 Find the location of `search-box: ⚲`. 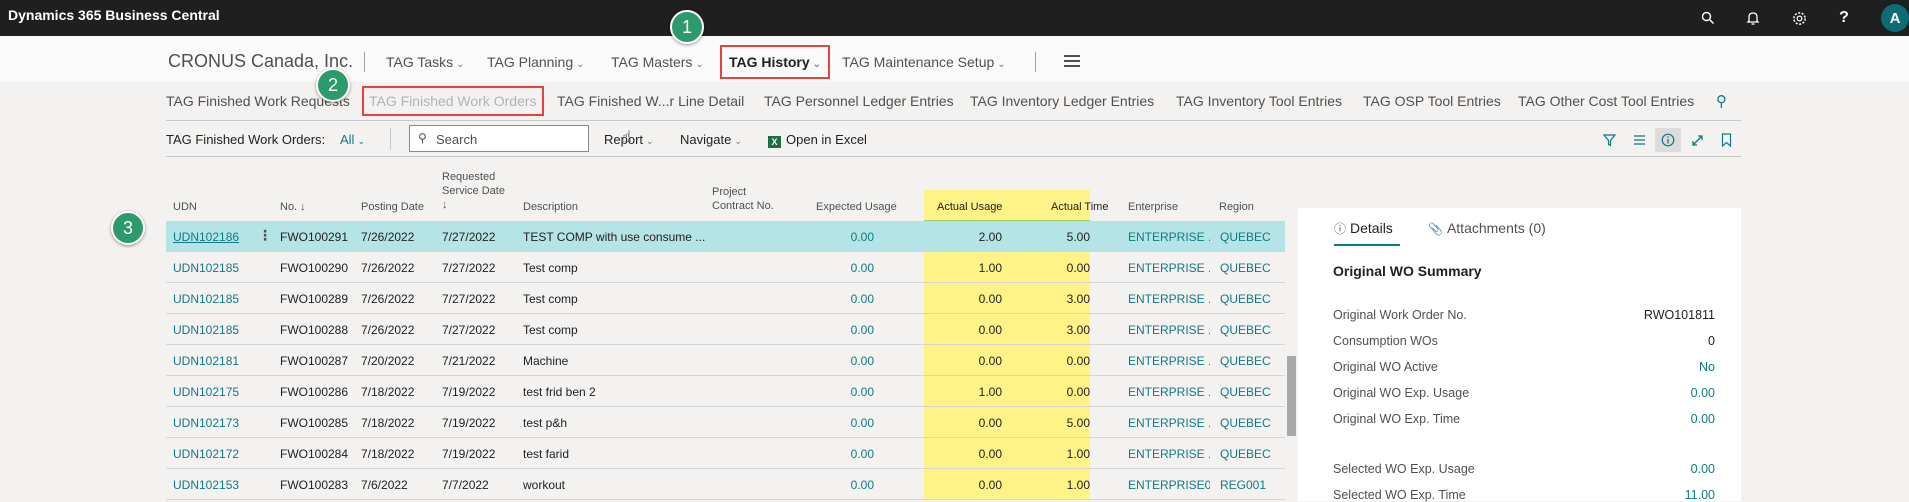

search-box: ⚲ is located at coordinates (499, 138).